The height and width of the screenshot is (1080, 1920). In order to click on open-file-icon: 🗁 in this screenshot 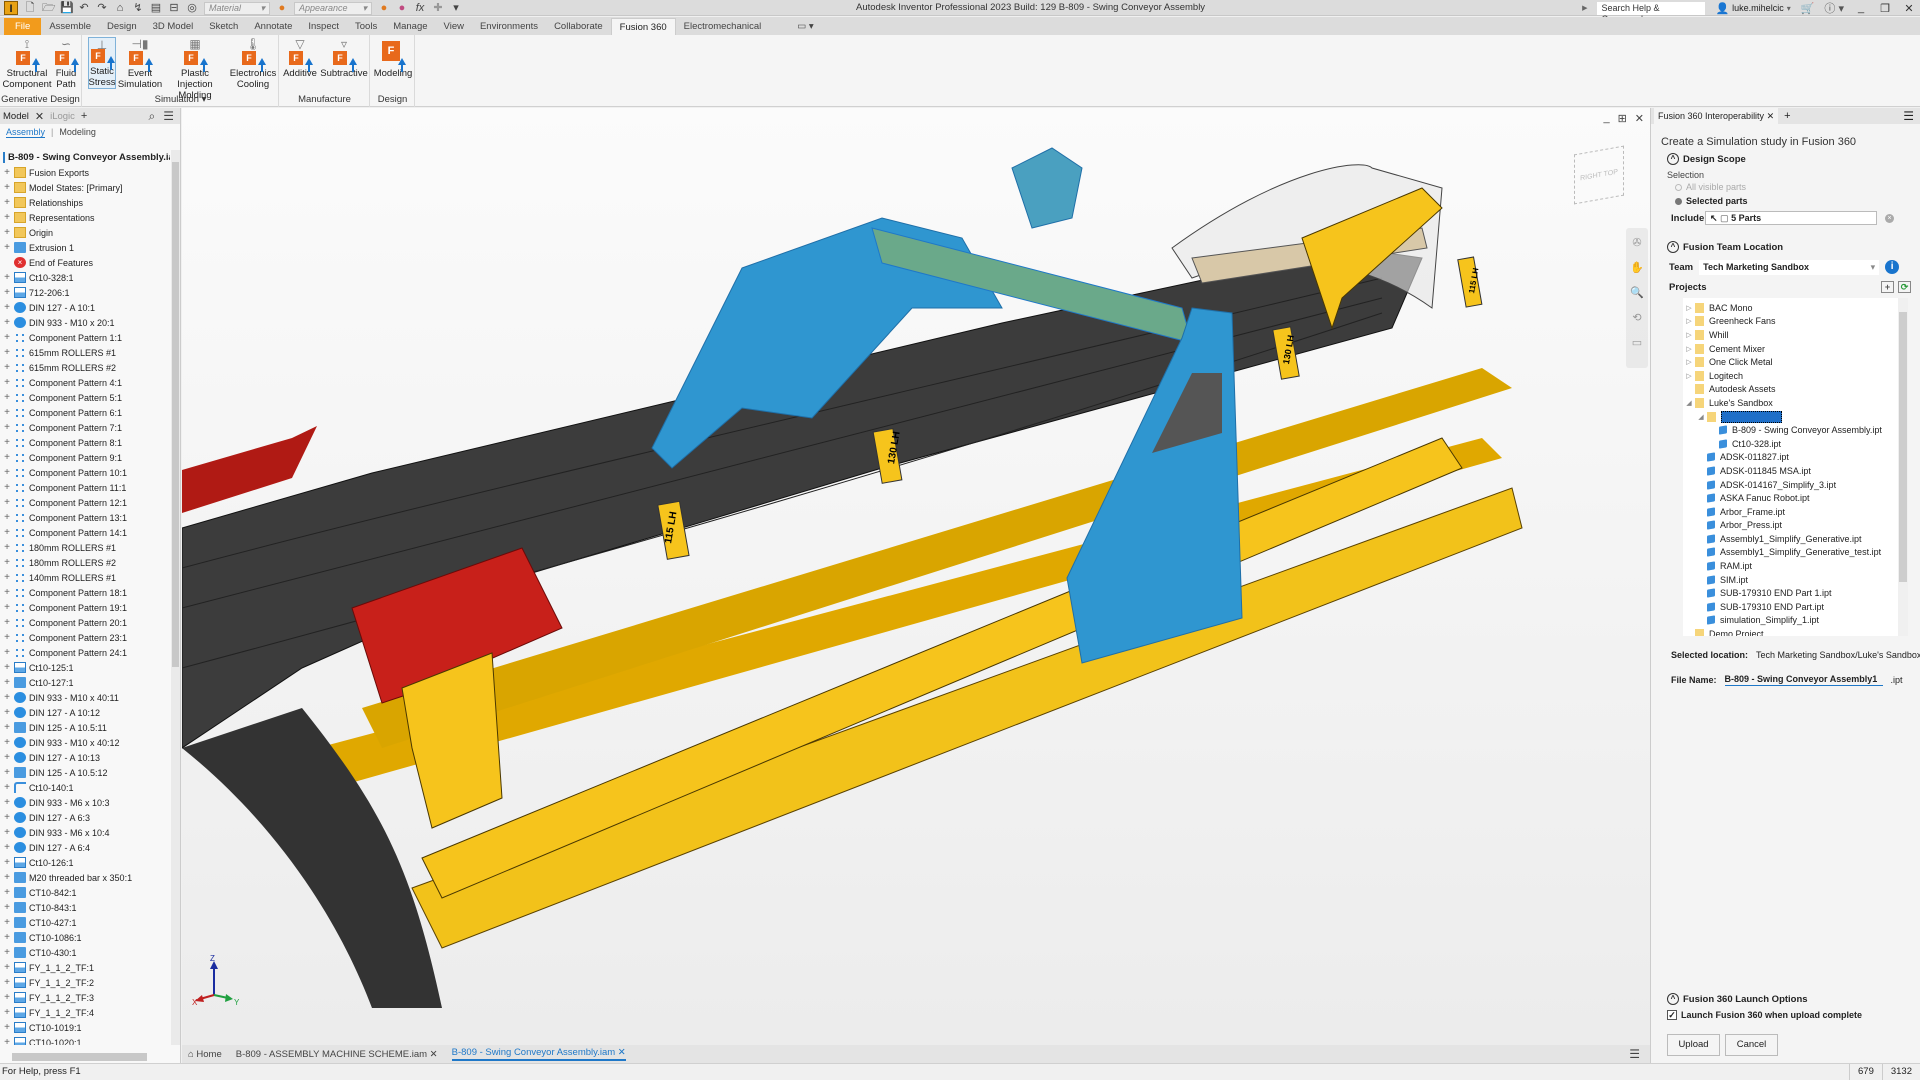, I will do `click(49, 8)`.